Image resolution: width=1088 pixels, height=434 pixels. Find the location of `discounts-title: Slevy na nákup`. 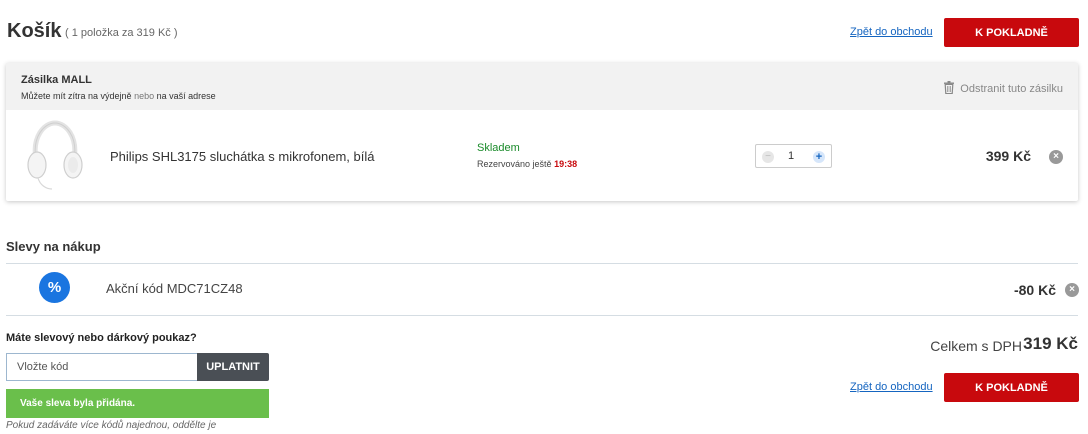

discounts-title: Slevy na nákup is located at coordinates (53, 246).